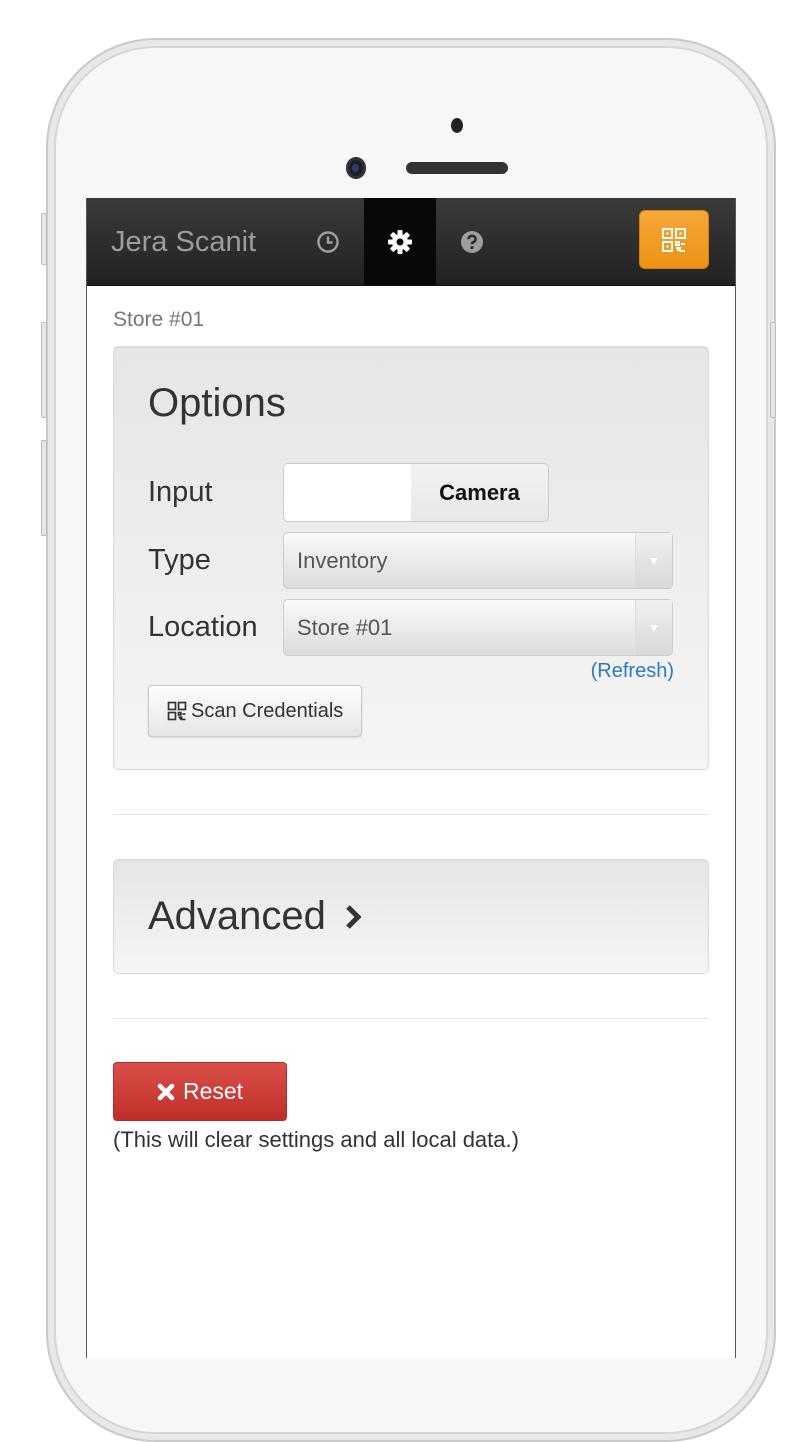  Describe the element at coordinates (478, 560) in the screenshot. I see `type-select: Inventory ▼` at that location.